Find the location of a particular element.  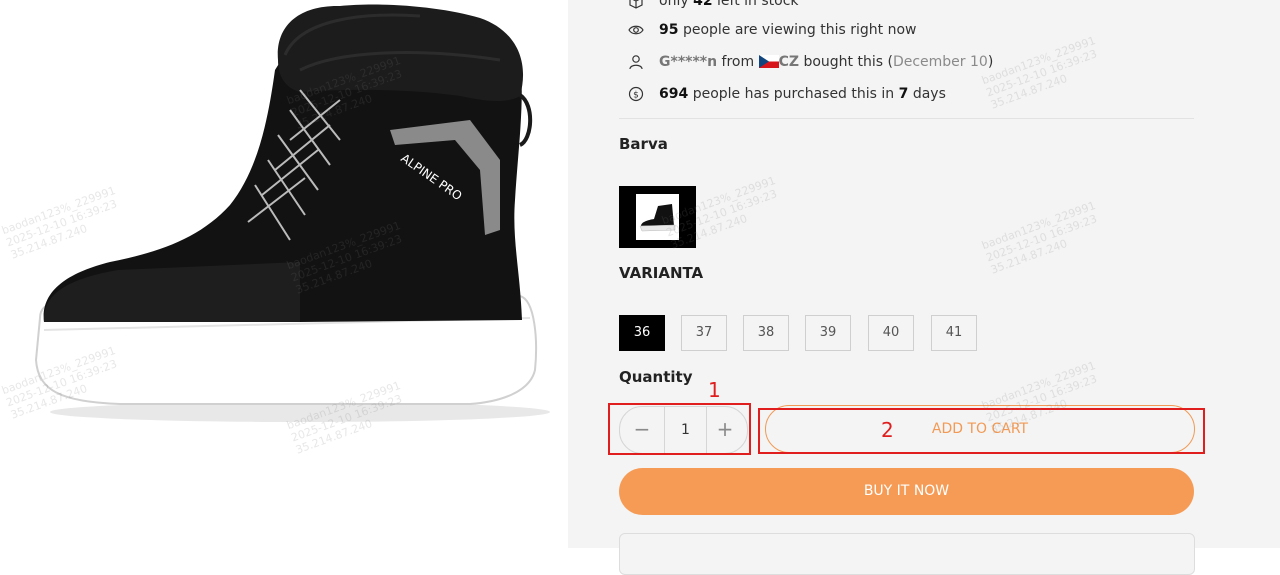

swatch-thumbnail is located at coordinates (657, 217).